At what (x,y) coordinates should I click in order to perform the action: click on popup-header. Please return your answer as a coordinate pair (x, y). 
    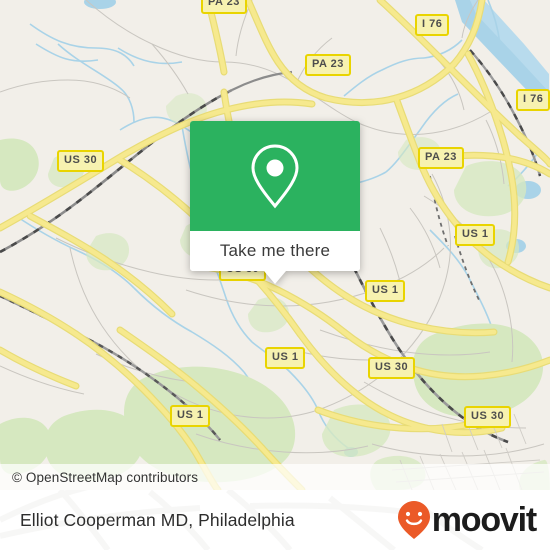
    Looking at the image, I should click on (275, 176).